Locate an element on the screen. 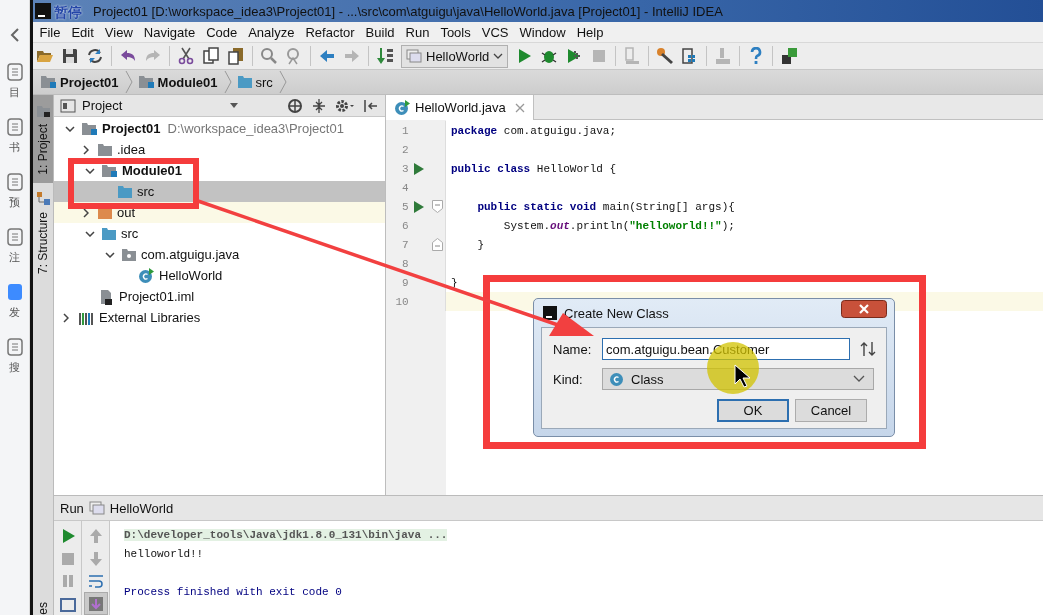  app-icon is located at coordinates (550, 313).